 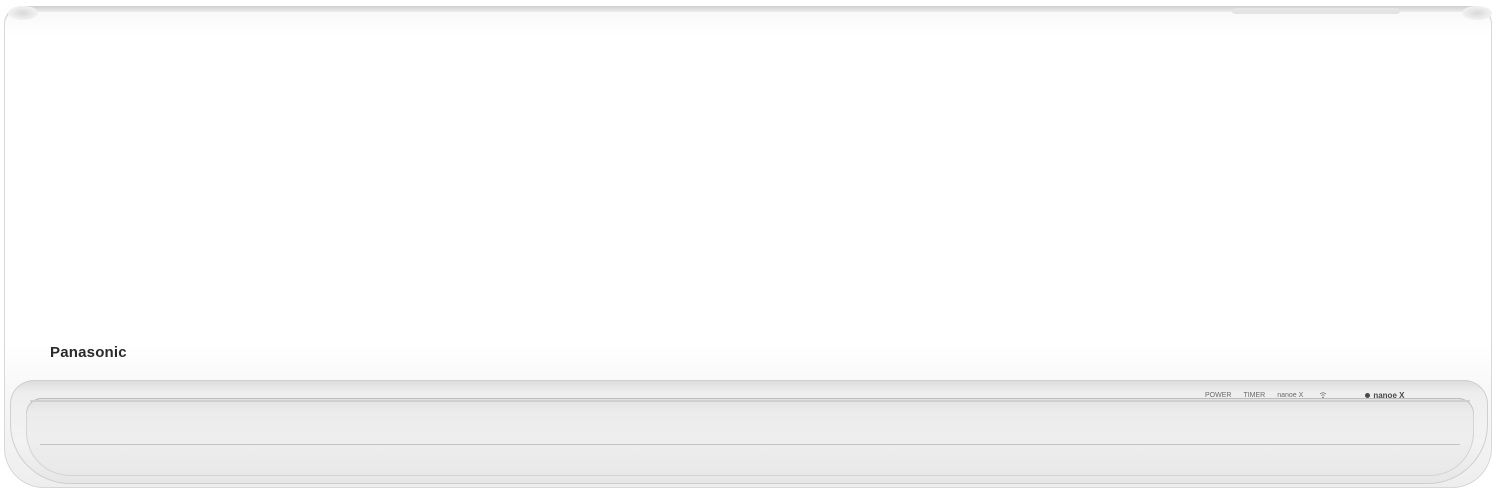 I want to click on power-indicator-label: POWER, so click(x=1218, y=395).